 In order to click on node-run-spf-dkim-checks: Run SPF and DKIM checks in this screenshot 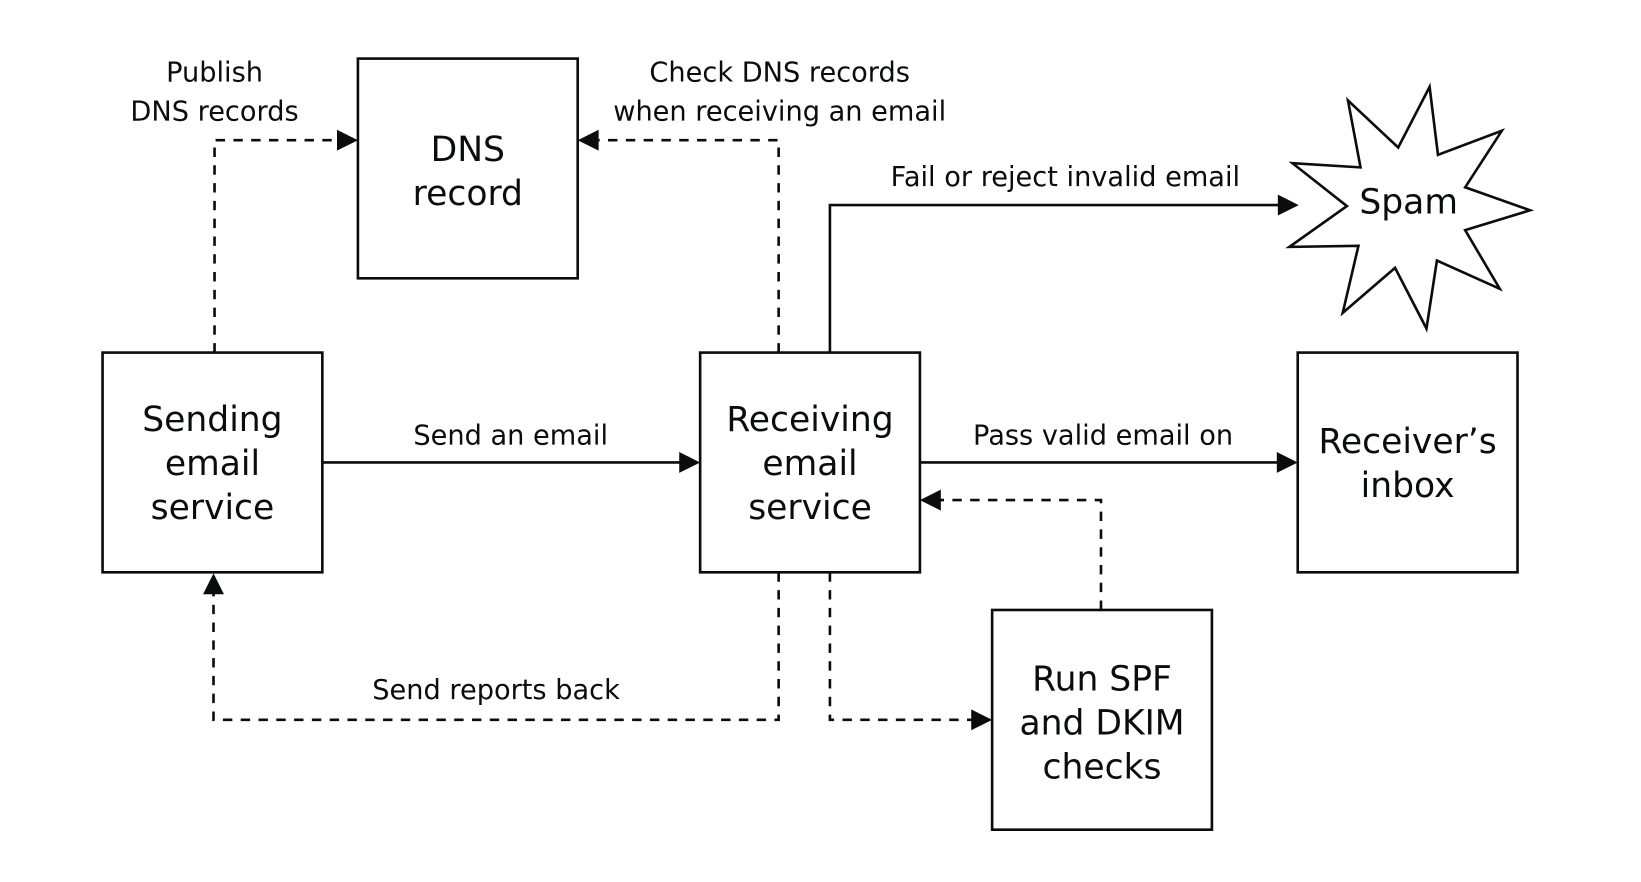, I will do `click(1102, 719)`.